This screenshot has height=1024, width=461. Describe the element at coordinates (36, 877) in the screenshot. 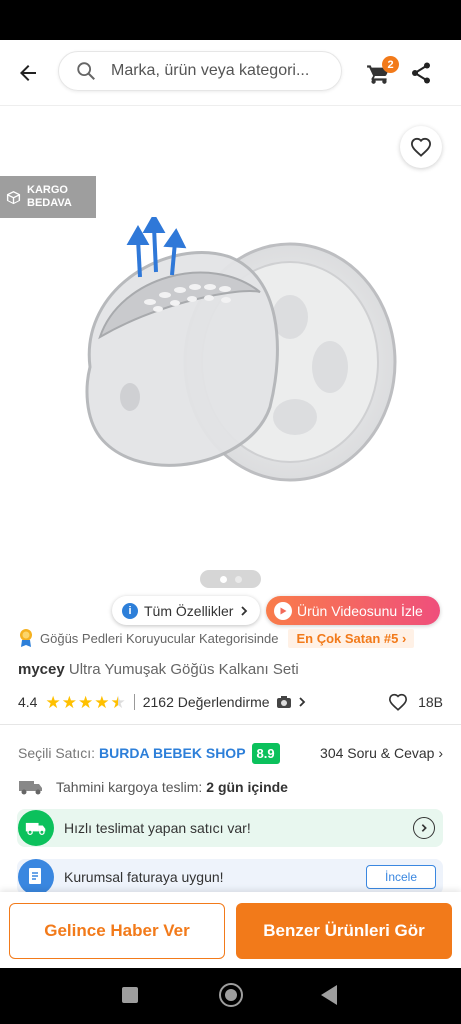

I see `invoice-icon` at that location.